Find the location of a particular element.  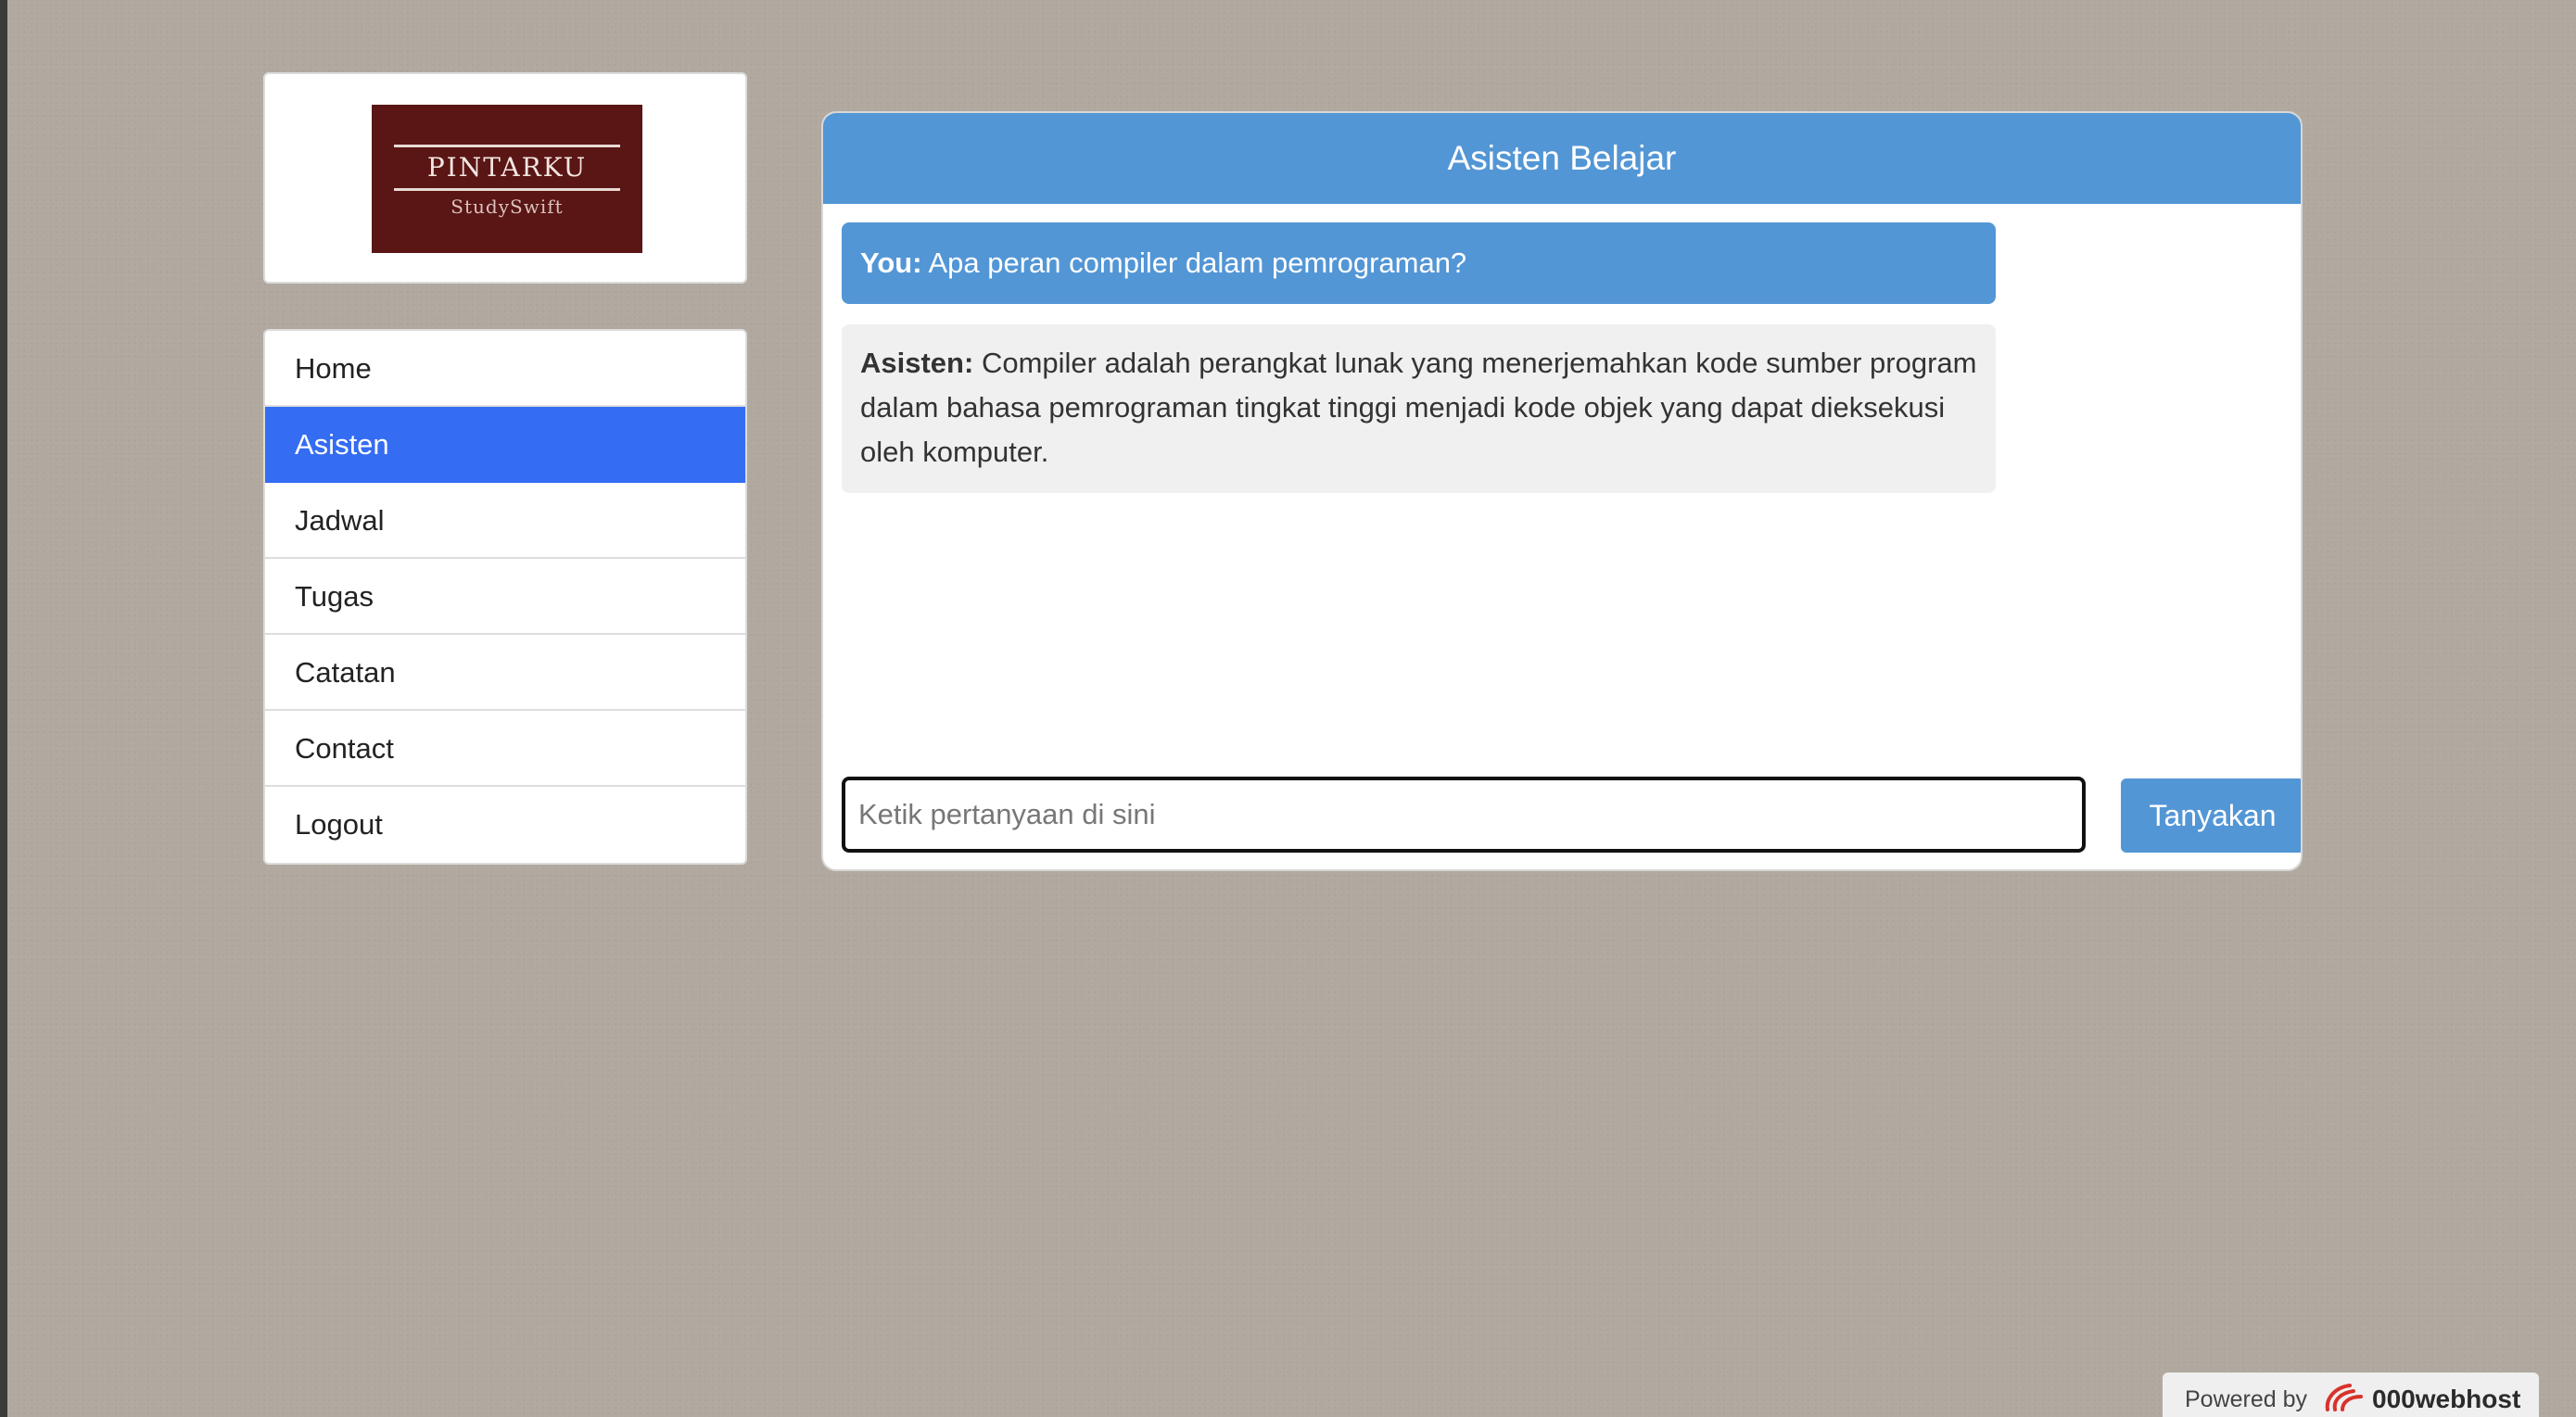

question-input is located at coordinates (1464, 815).